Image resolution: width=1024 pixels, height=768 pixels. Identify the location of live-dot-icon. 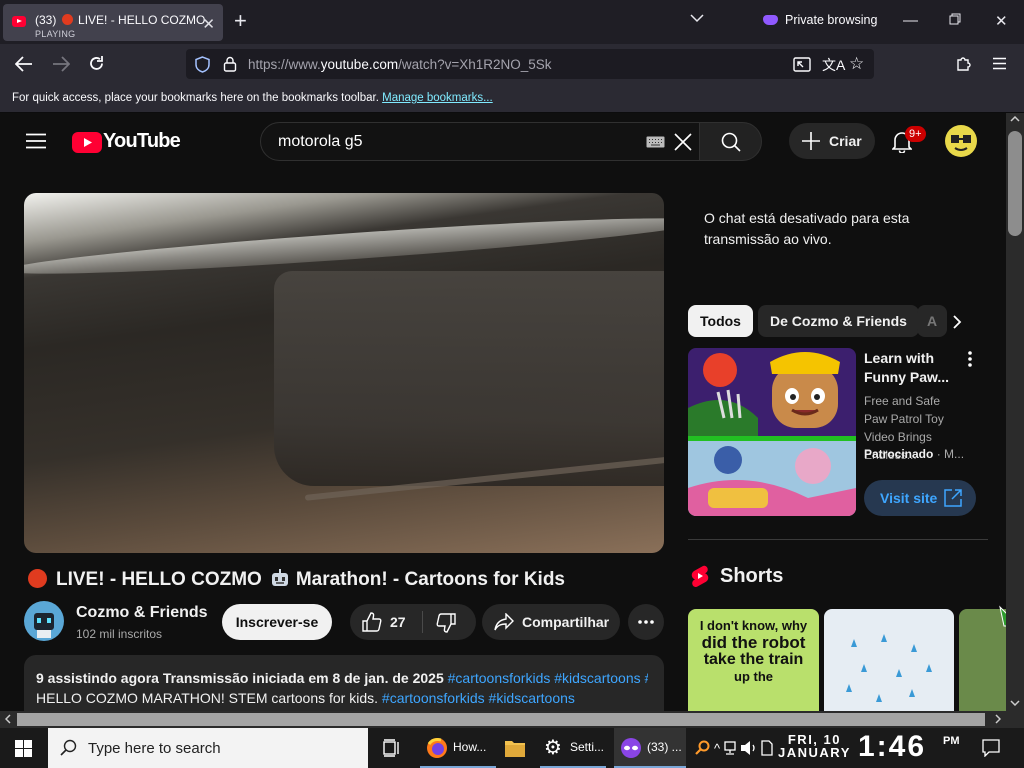
(67, 19).